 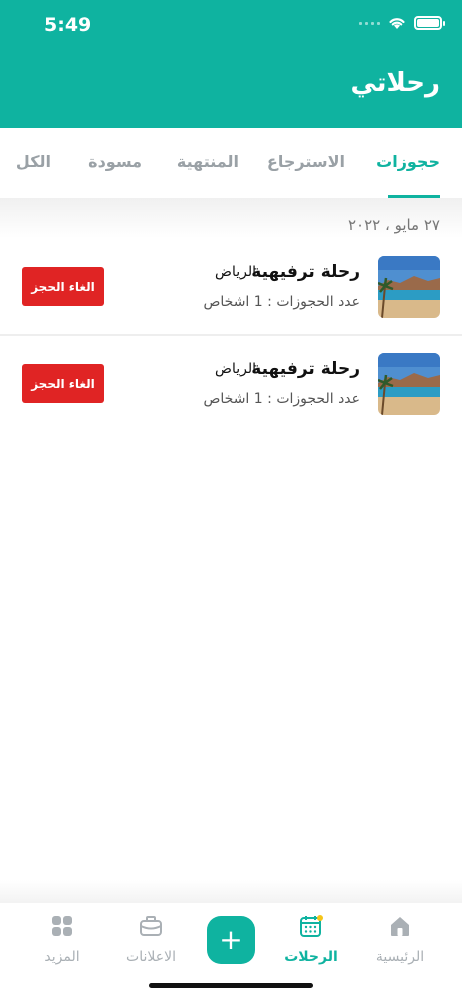 I want to click on grid-icon, so click(x=62, y=926).